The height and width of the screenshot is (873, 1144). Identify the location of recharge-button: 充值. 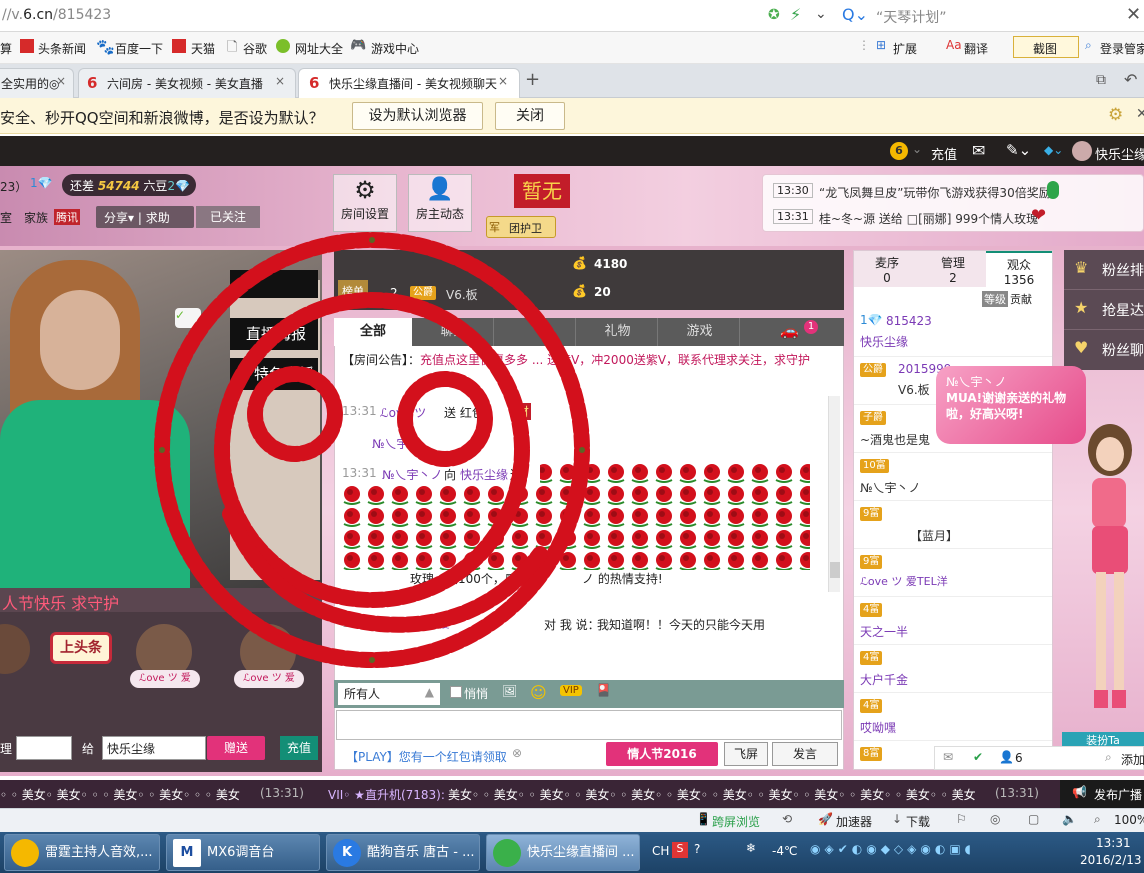
(299, 748).